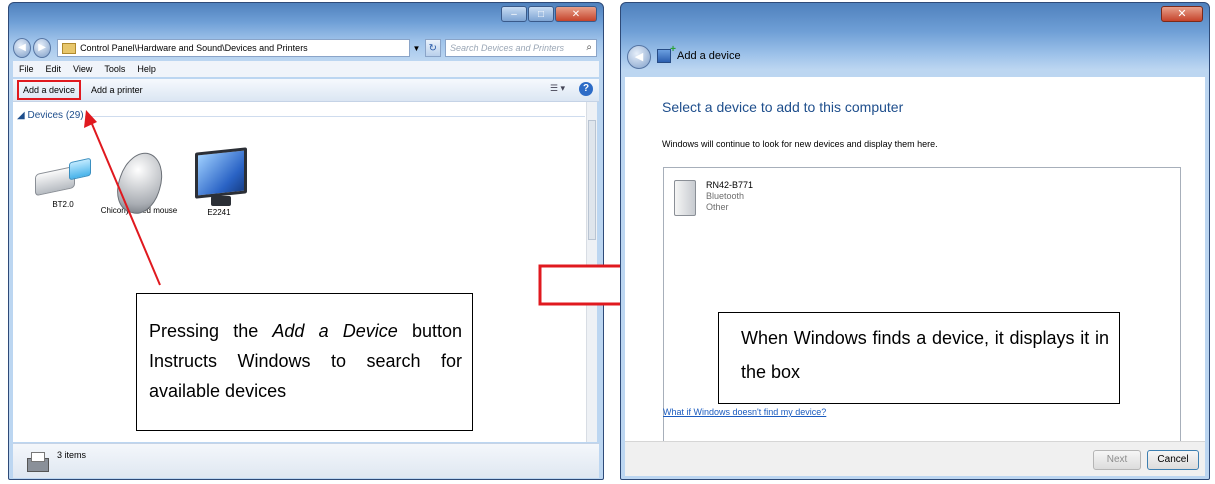 Image resolution: width=1215 pixels, height=484 pixels. Describe the element at coordinates (306, 460) in the screenshot. I see `status-bar: 3 items` at that location.